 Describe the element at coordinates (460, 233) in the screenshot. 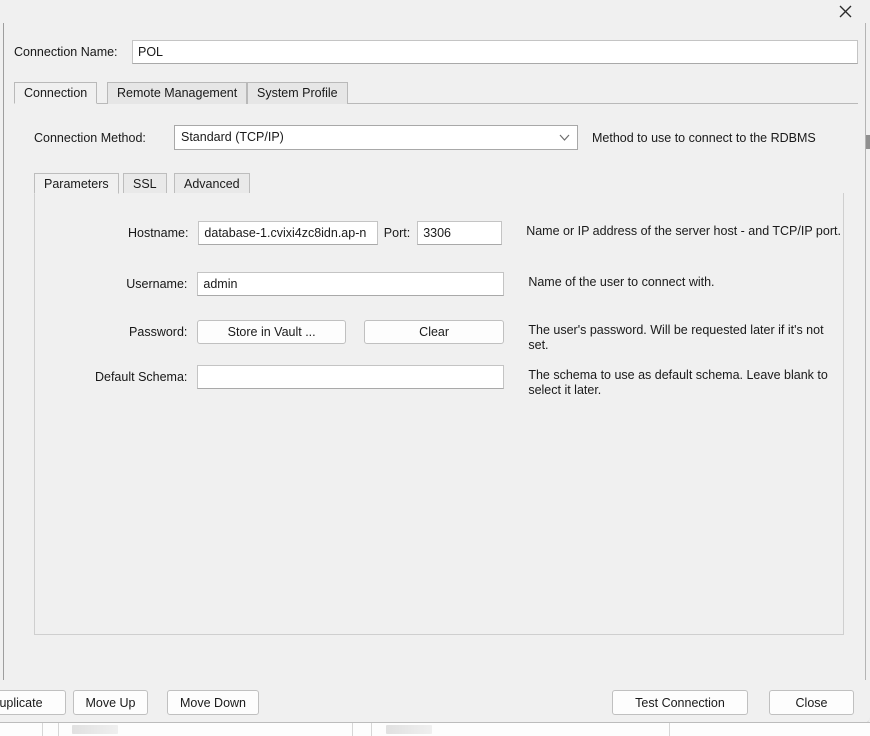

I see `port-input` at that location.